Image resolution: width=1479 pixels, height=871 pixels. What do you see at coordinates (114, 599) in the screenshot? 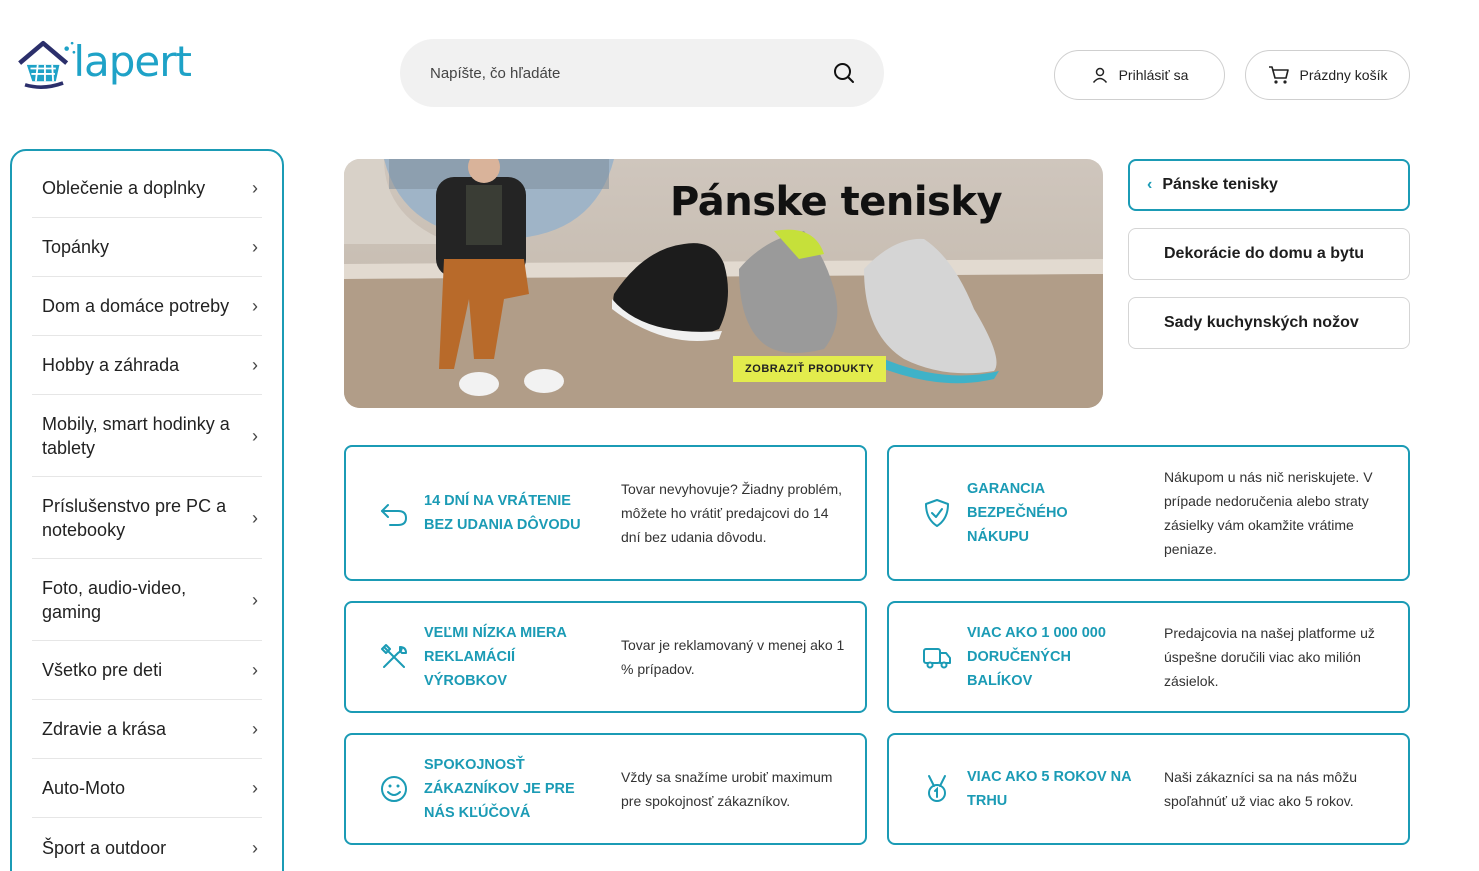
I see `sidebar-item-label: Foto, audio-video, gaming` at bounding box center [114, 599].